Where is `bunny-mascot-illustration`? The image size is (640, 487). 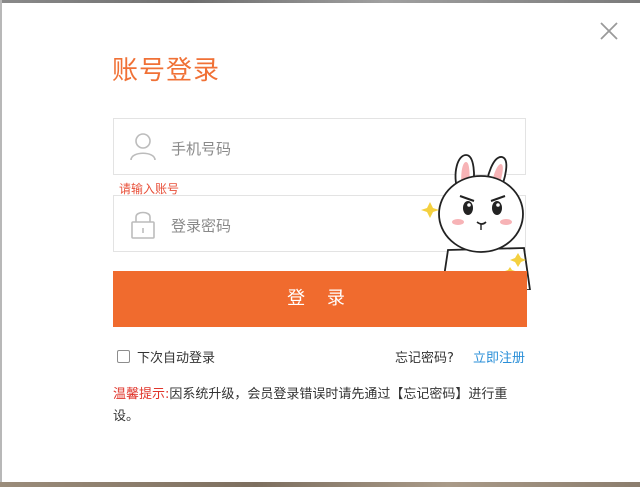
bunny-mascot-illustration is located at coordinates (479, 220).